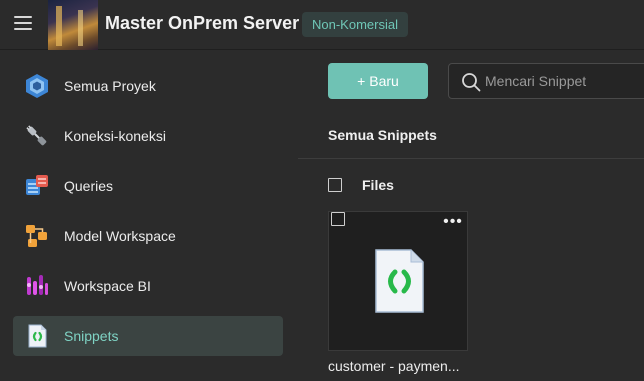  Describe the element at coordinates (37, 285) in the screenshot. I see `workspace-bi-icon` at that location.